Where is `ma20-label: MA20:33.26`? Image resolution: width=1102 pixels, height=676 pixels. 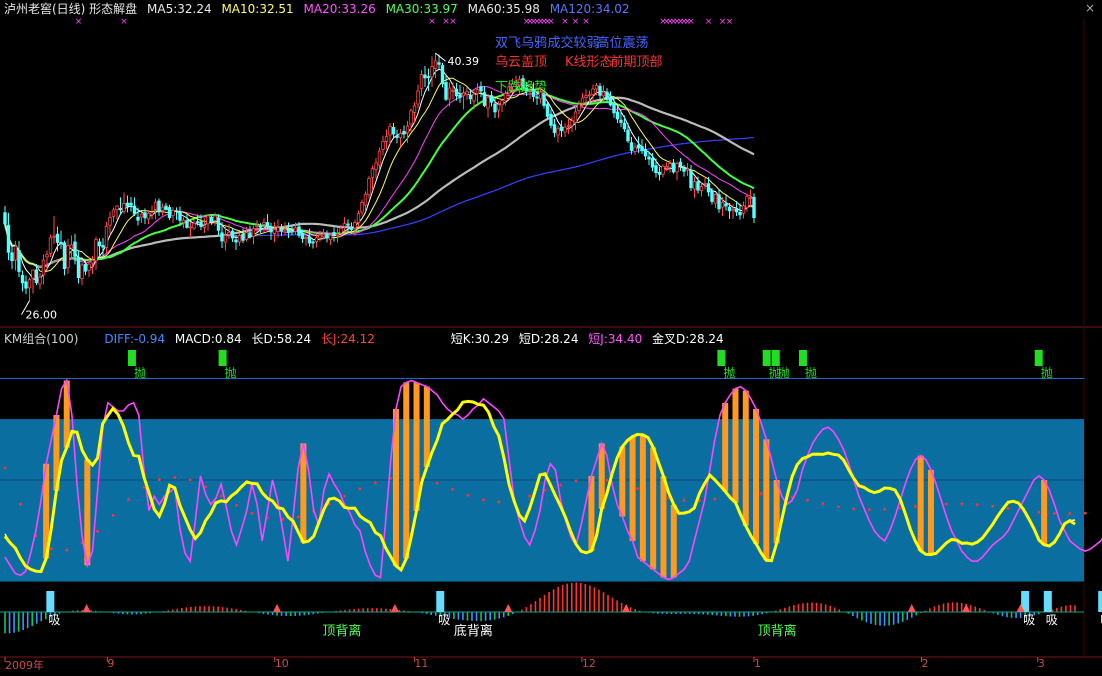
ma20-label: MA20:33.26 is located at coordinates (339, 9).